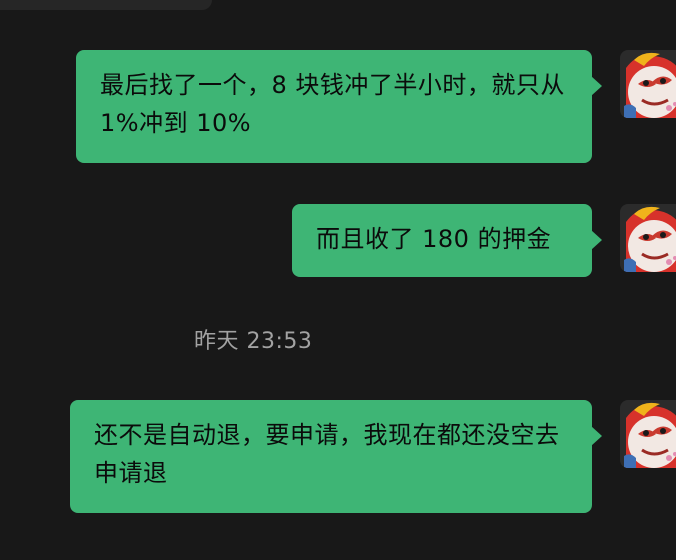 This screenshot has height=560, width=676. What do you see at coordinates (434, 239) in the screenshot?
I see `message-text-2: 而且收了 180 的押金` at bounding box center [434, 239].